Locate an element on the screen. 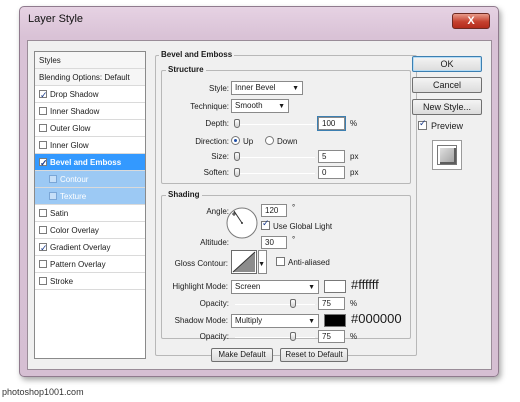  direction-label: Direction: is located at coordinates (212, 141).